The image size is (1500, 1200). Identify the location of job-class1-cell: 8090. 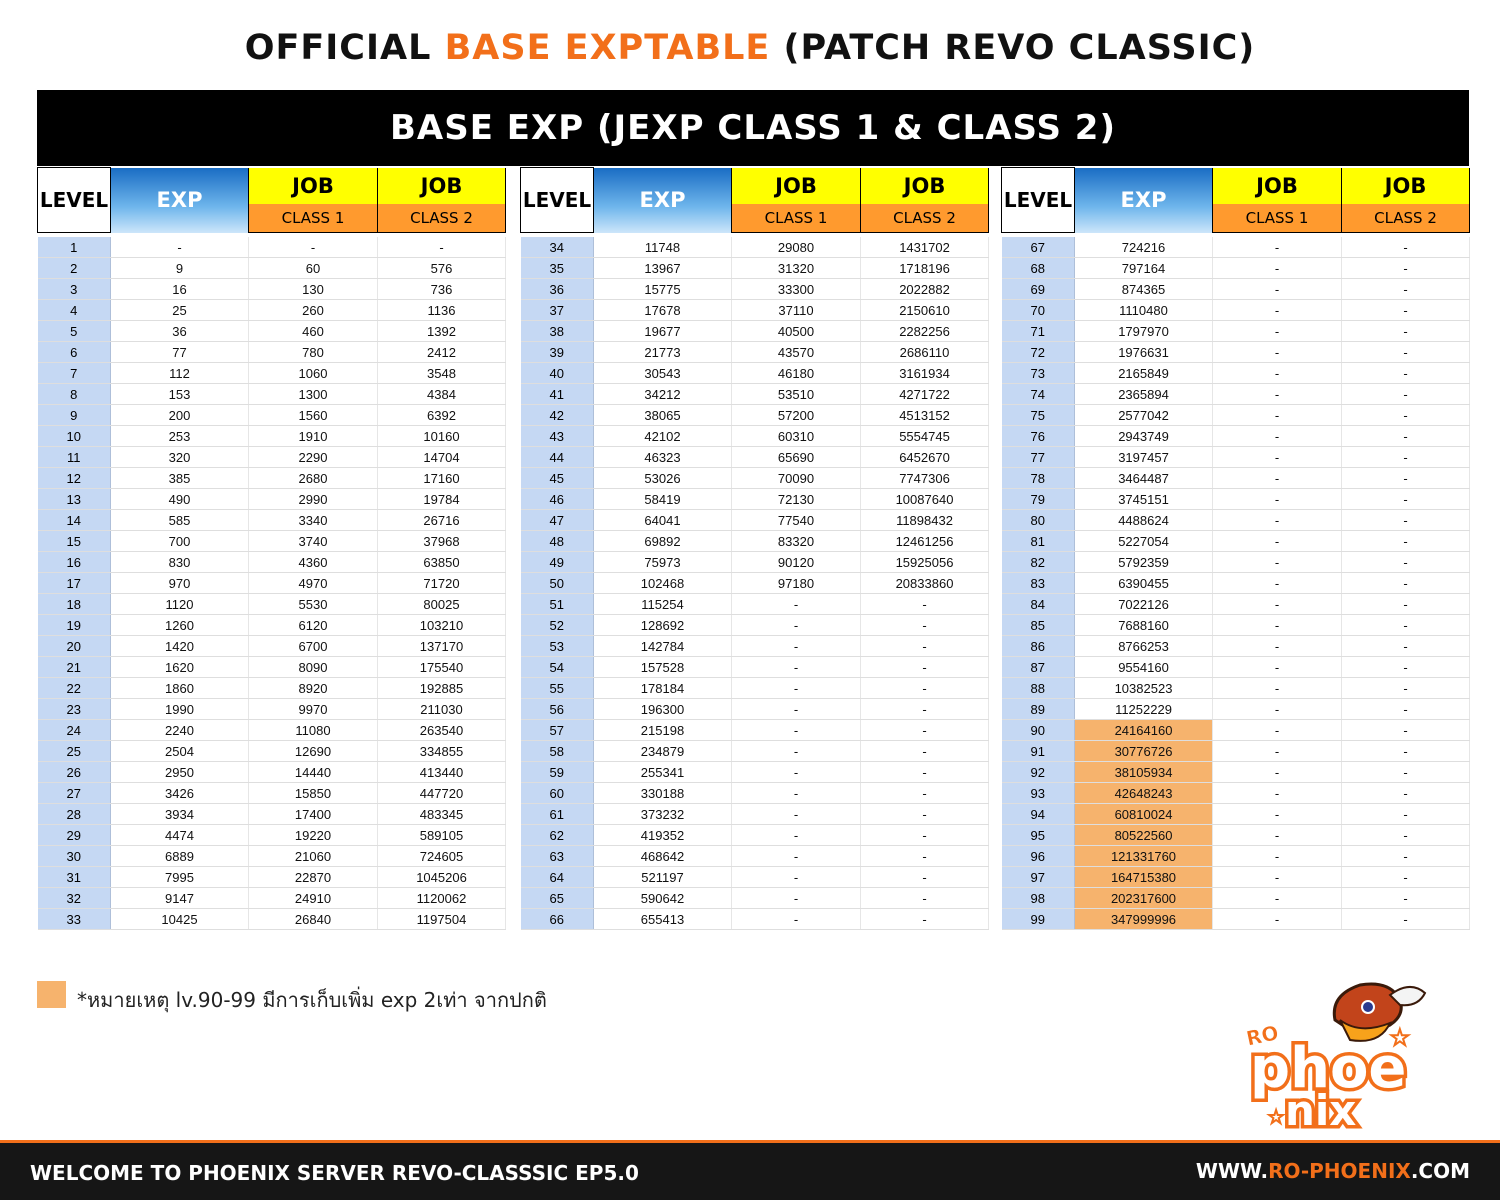
(313, 667).